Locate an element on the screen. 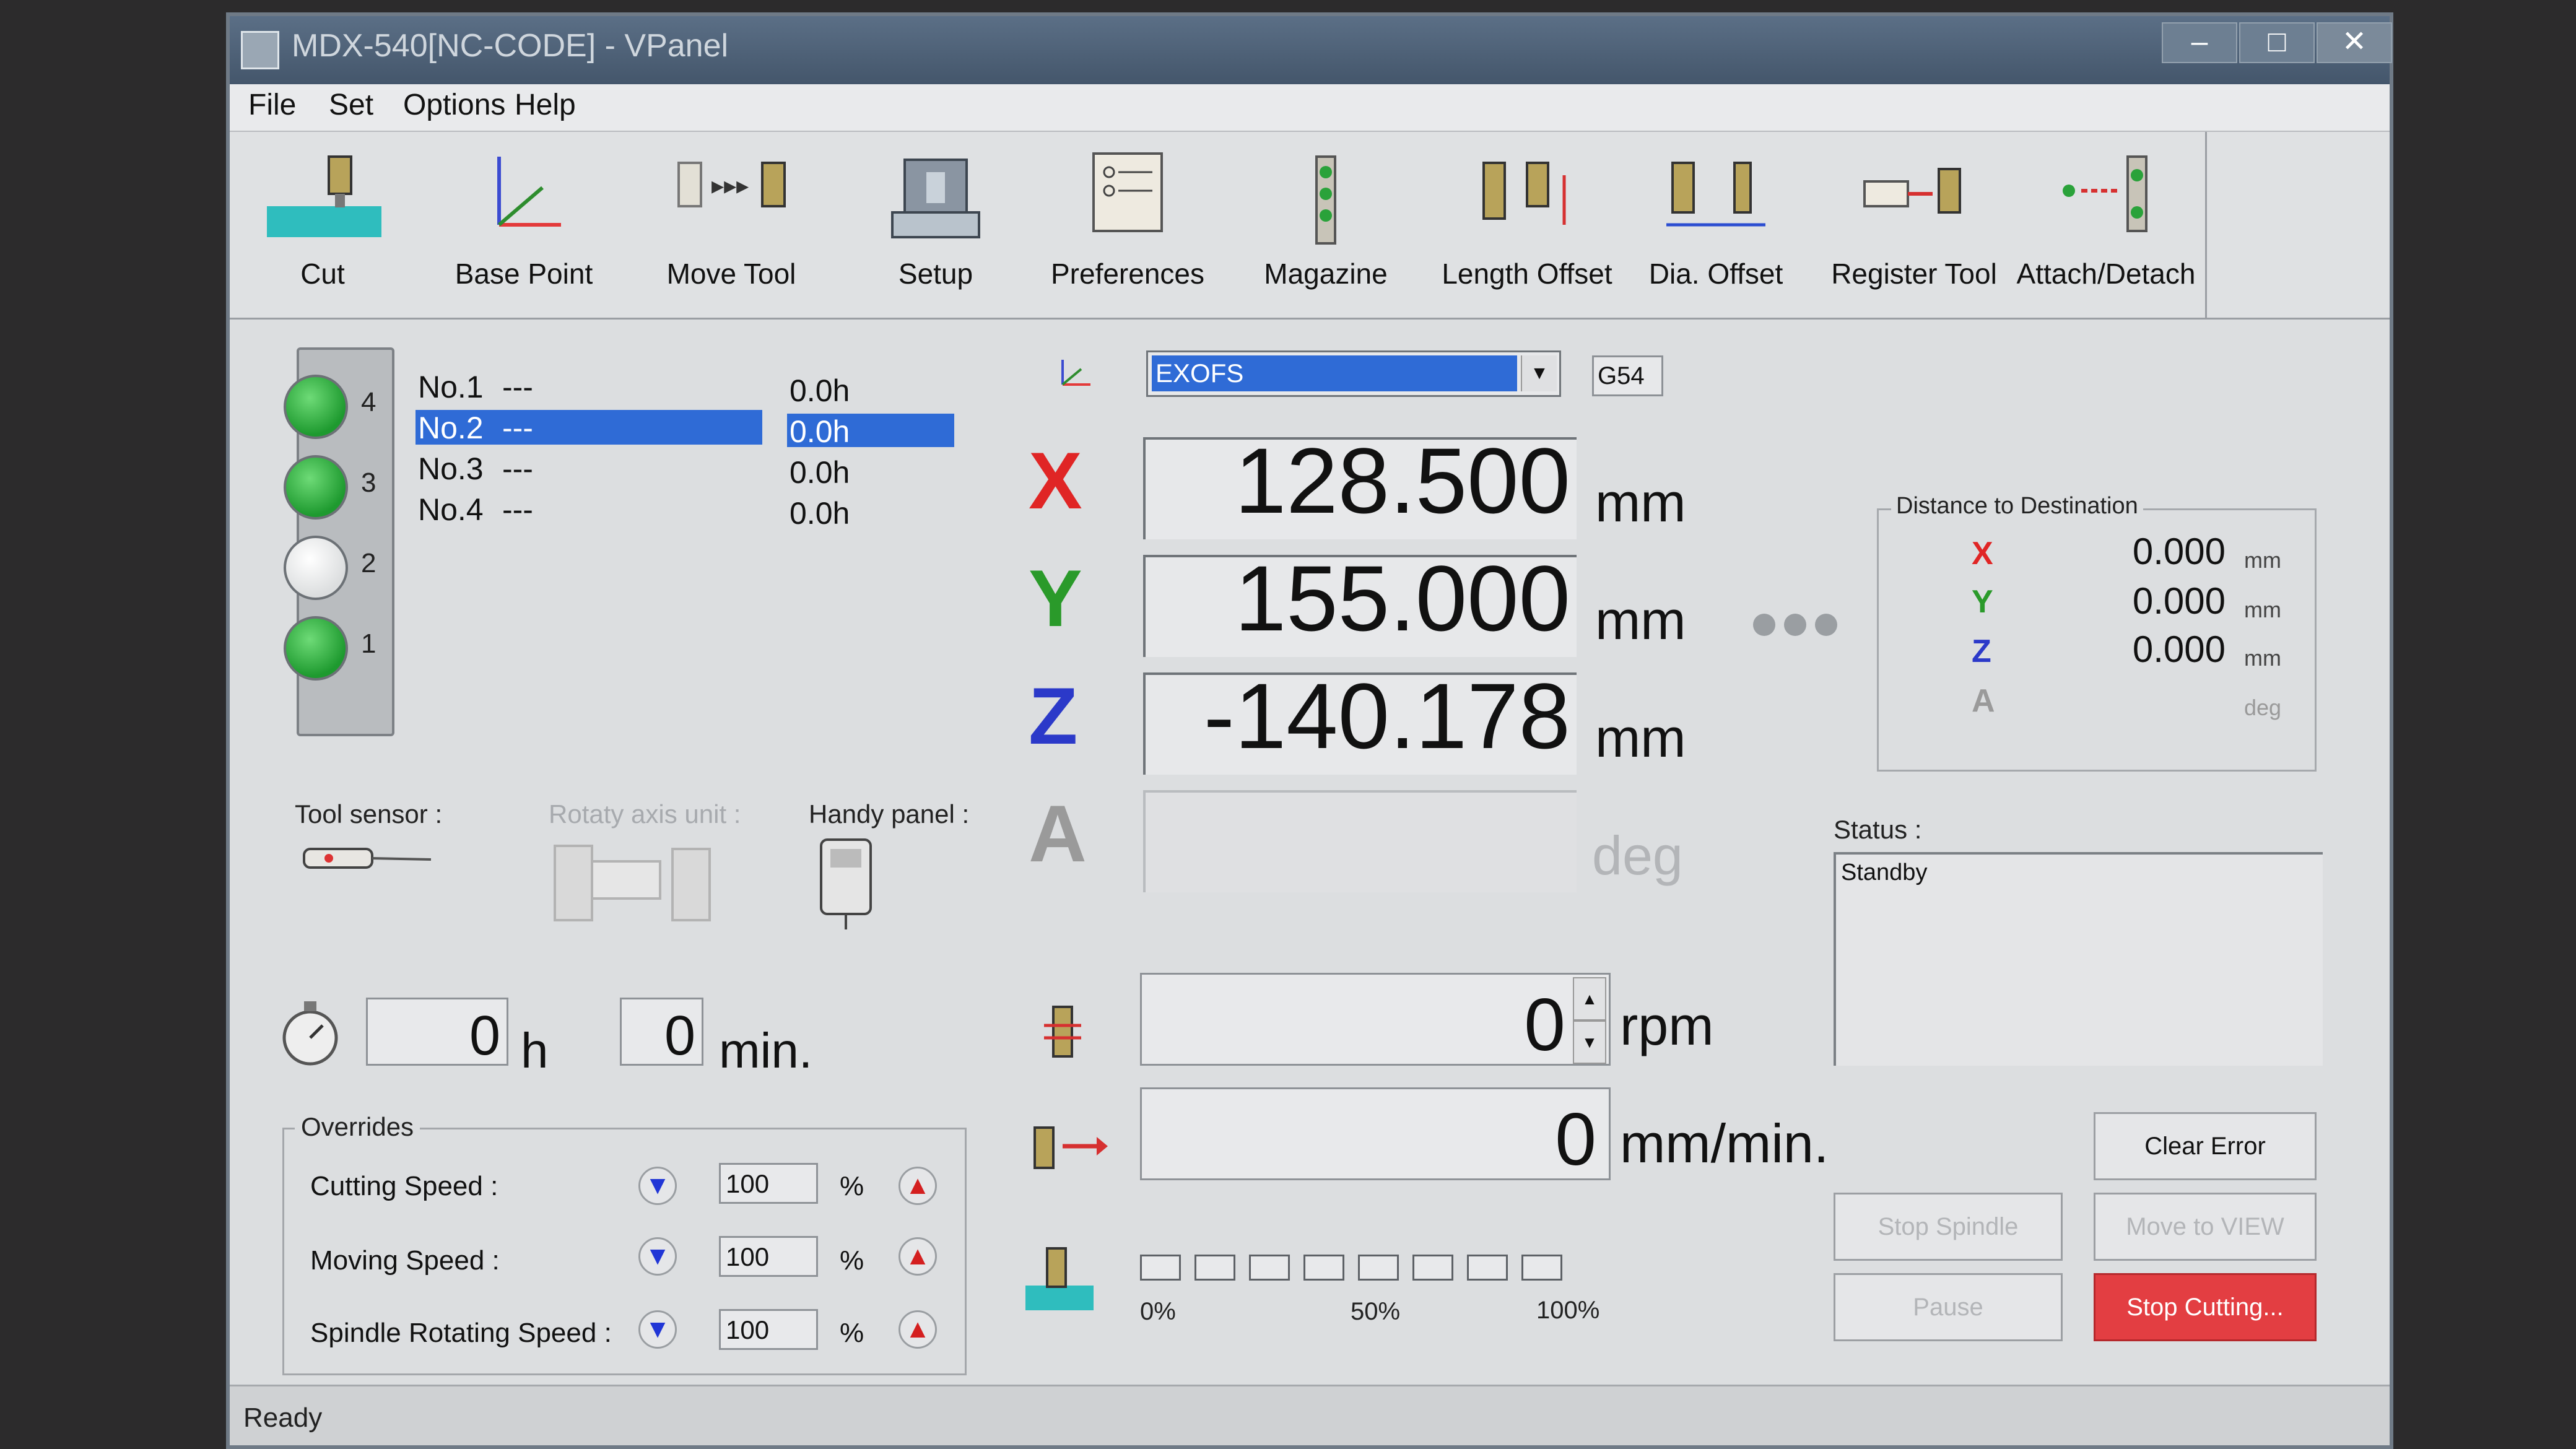  cutting-speed-up-button: ▲ is located at coordinates (918, 1186).